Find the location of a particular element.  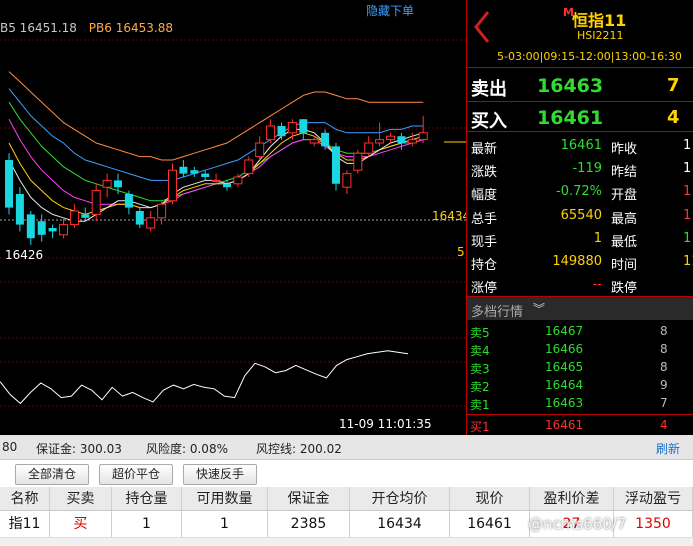

depth-label: 买1 is located at coordinates (480, 427).